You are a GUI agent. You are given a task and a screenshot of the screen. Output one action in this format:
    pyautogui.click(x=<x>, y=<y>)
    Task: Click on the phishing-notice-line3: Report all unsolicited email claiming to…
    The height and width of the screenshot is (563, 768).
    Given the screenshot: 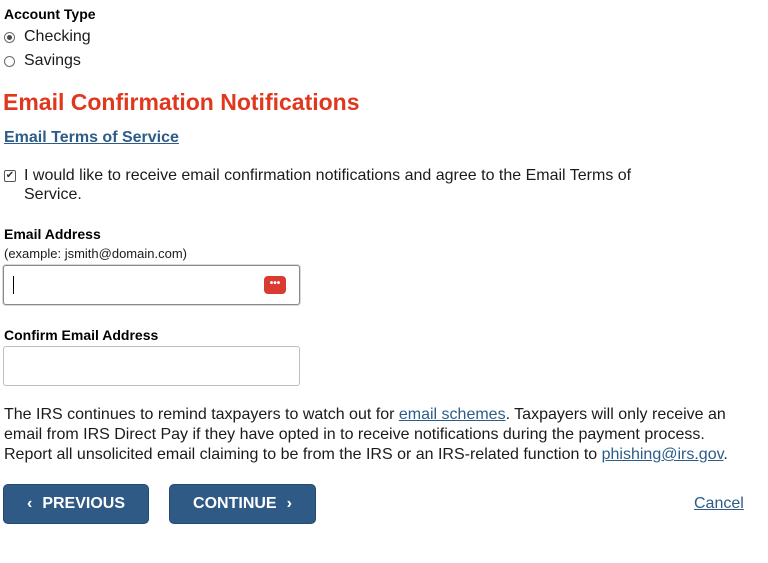 What is the action you would take?
    pyautogui.click(x=384, y=455)
    